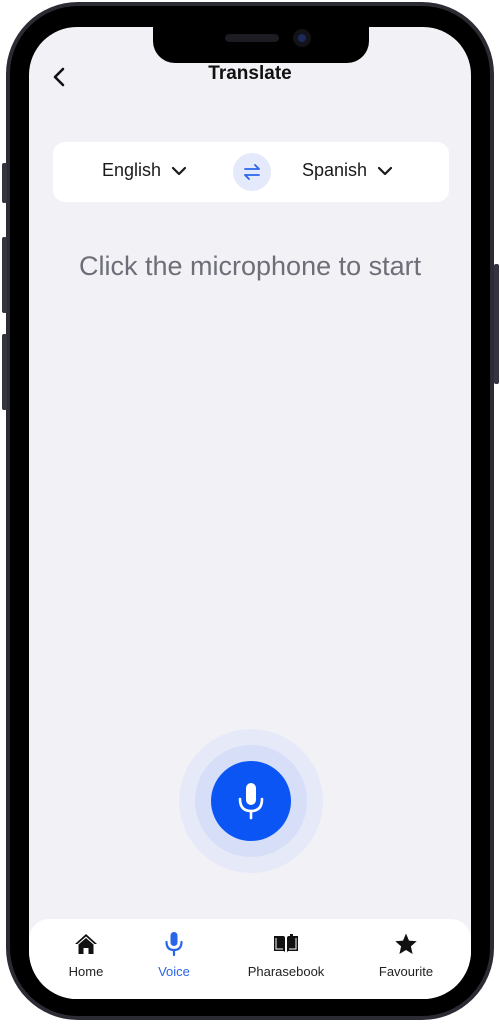 Image resolution: width=500 pixels, height=1024 pixels. Describe the element at coordinates (250, 266) in the screenshot. I see `instruction-text: Click the microphone to start` at that location.